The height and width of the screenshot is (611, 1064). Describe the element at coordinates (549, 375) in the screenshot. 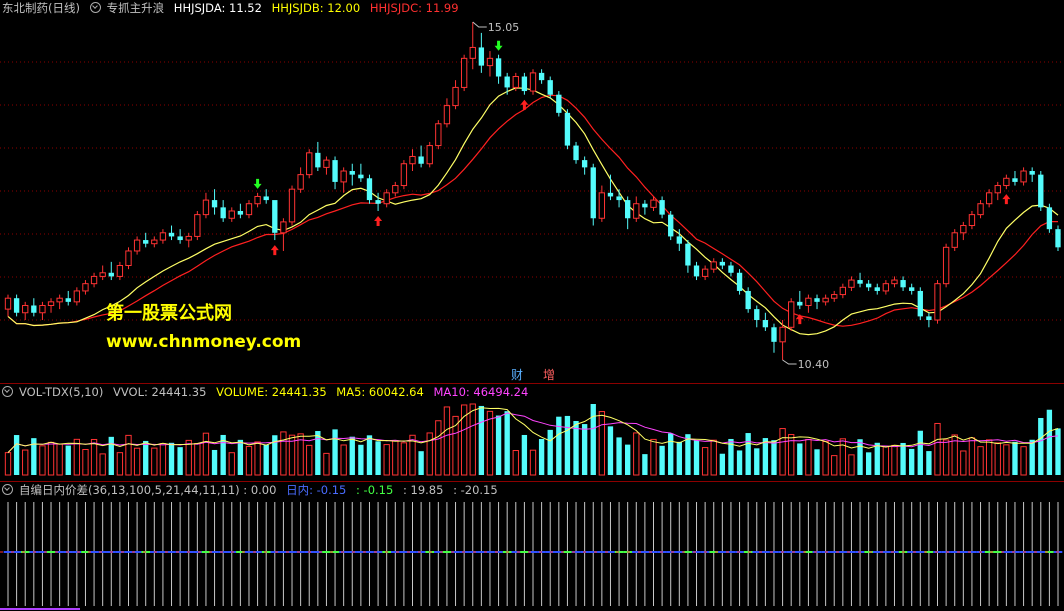

I see `badge-zeng: 增` at that location.